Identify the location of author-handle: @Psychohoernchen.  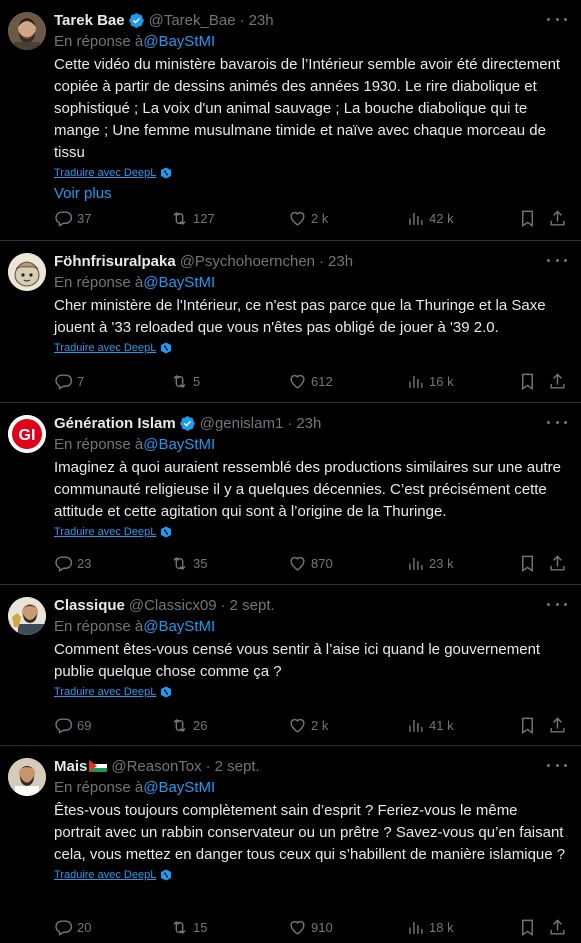
(247, 261).